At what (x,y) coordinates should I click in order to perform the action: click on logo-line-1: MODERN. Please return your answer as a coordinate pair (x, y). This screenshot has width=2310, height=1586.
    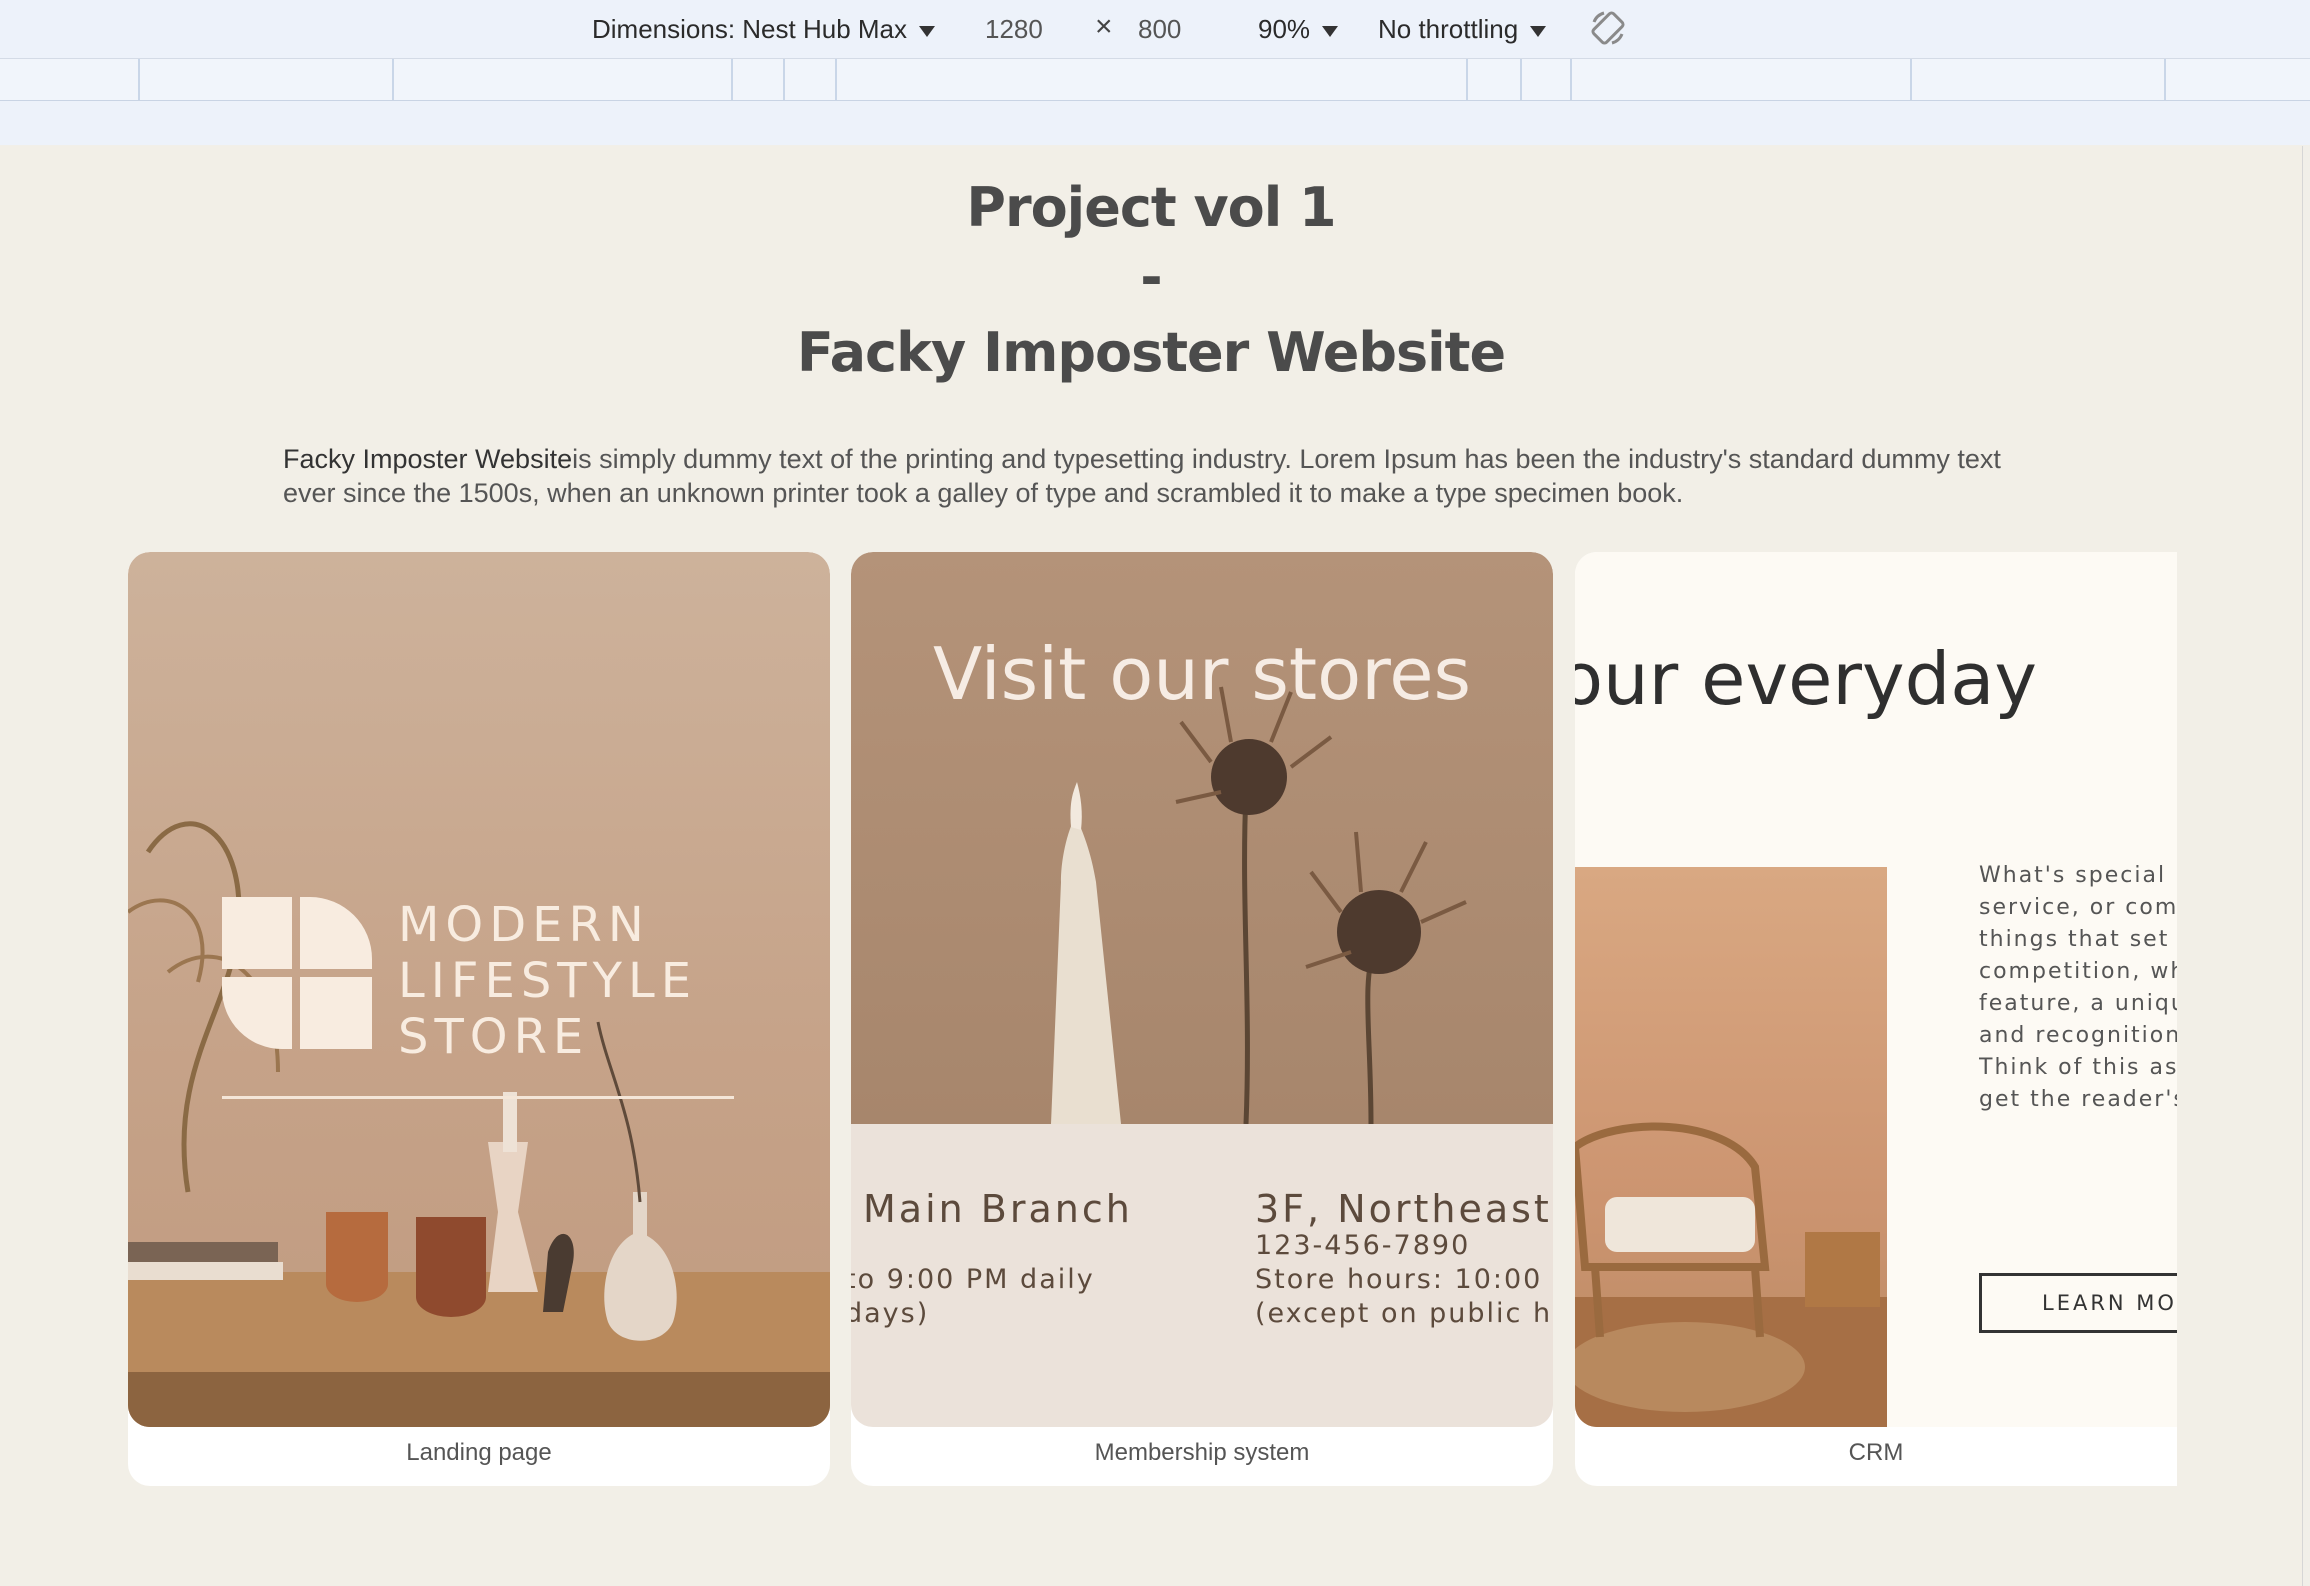
    Looking at the image, I should click on (524, 925).